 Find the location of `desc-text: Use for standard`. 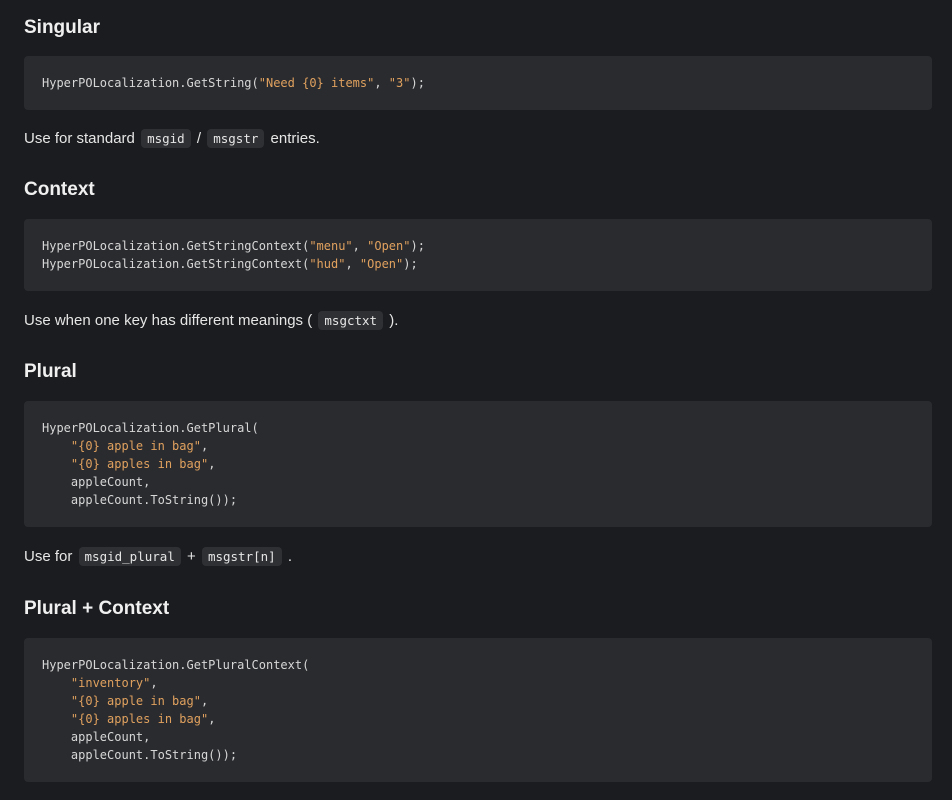

desc-text: Use for standard is located at coordinates (79, 138).